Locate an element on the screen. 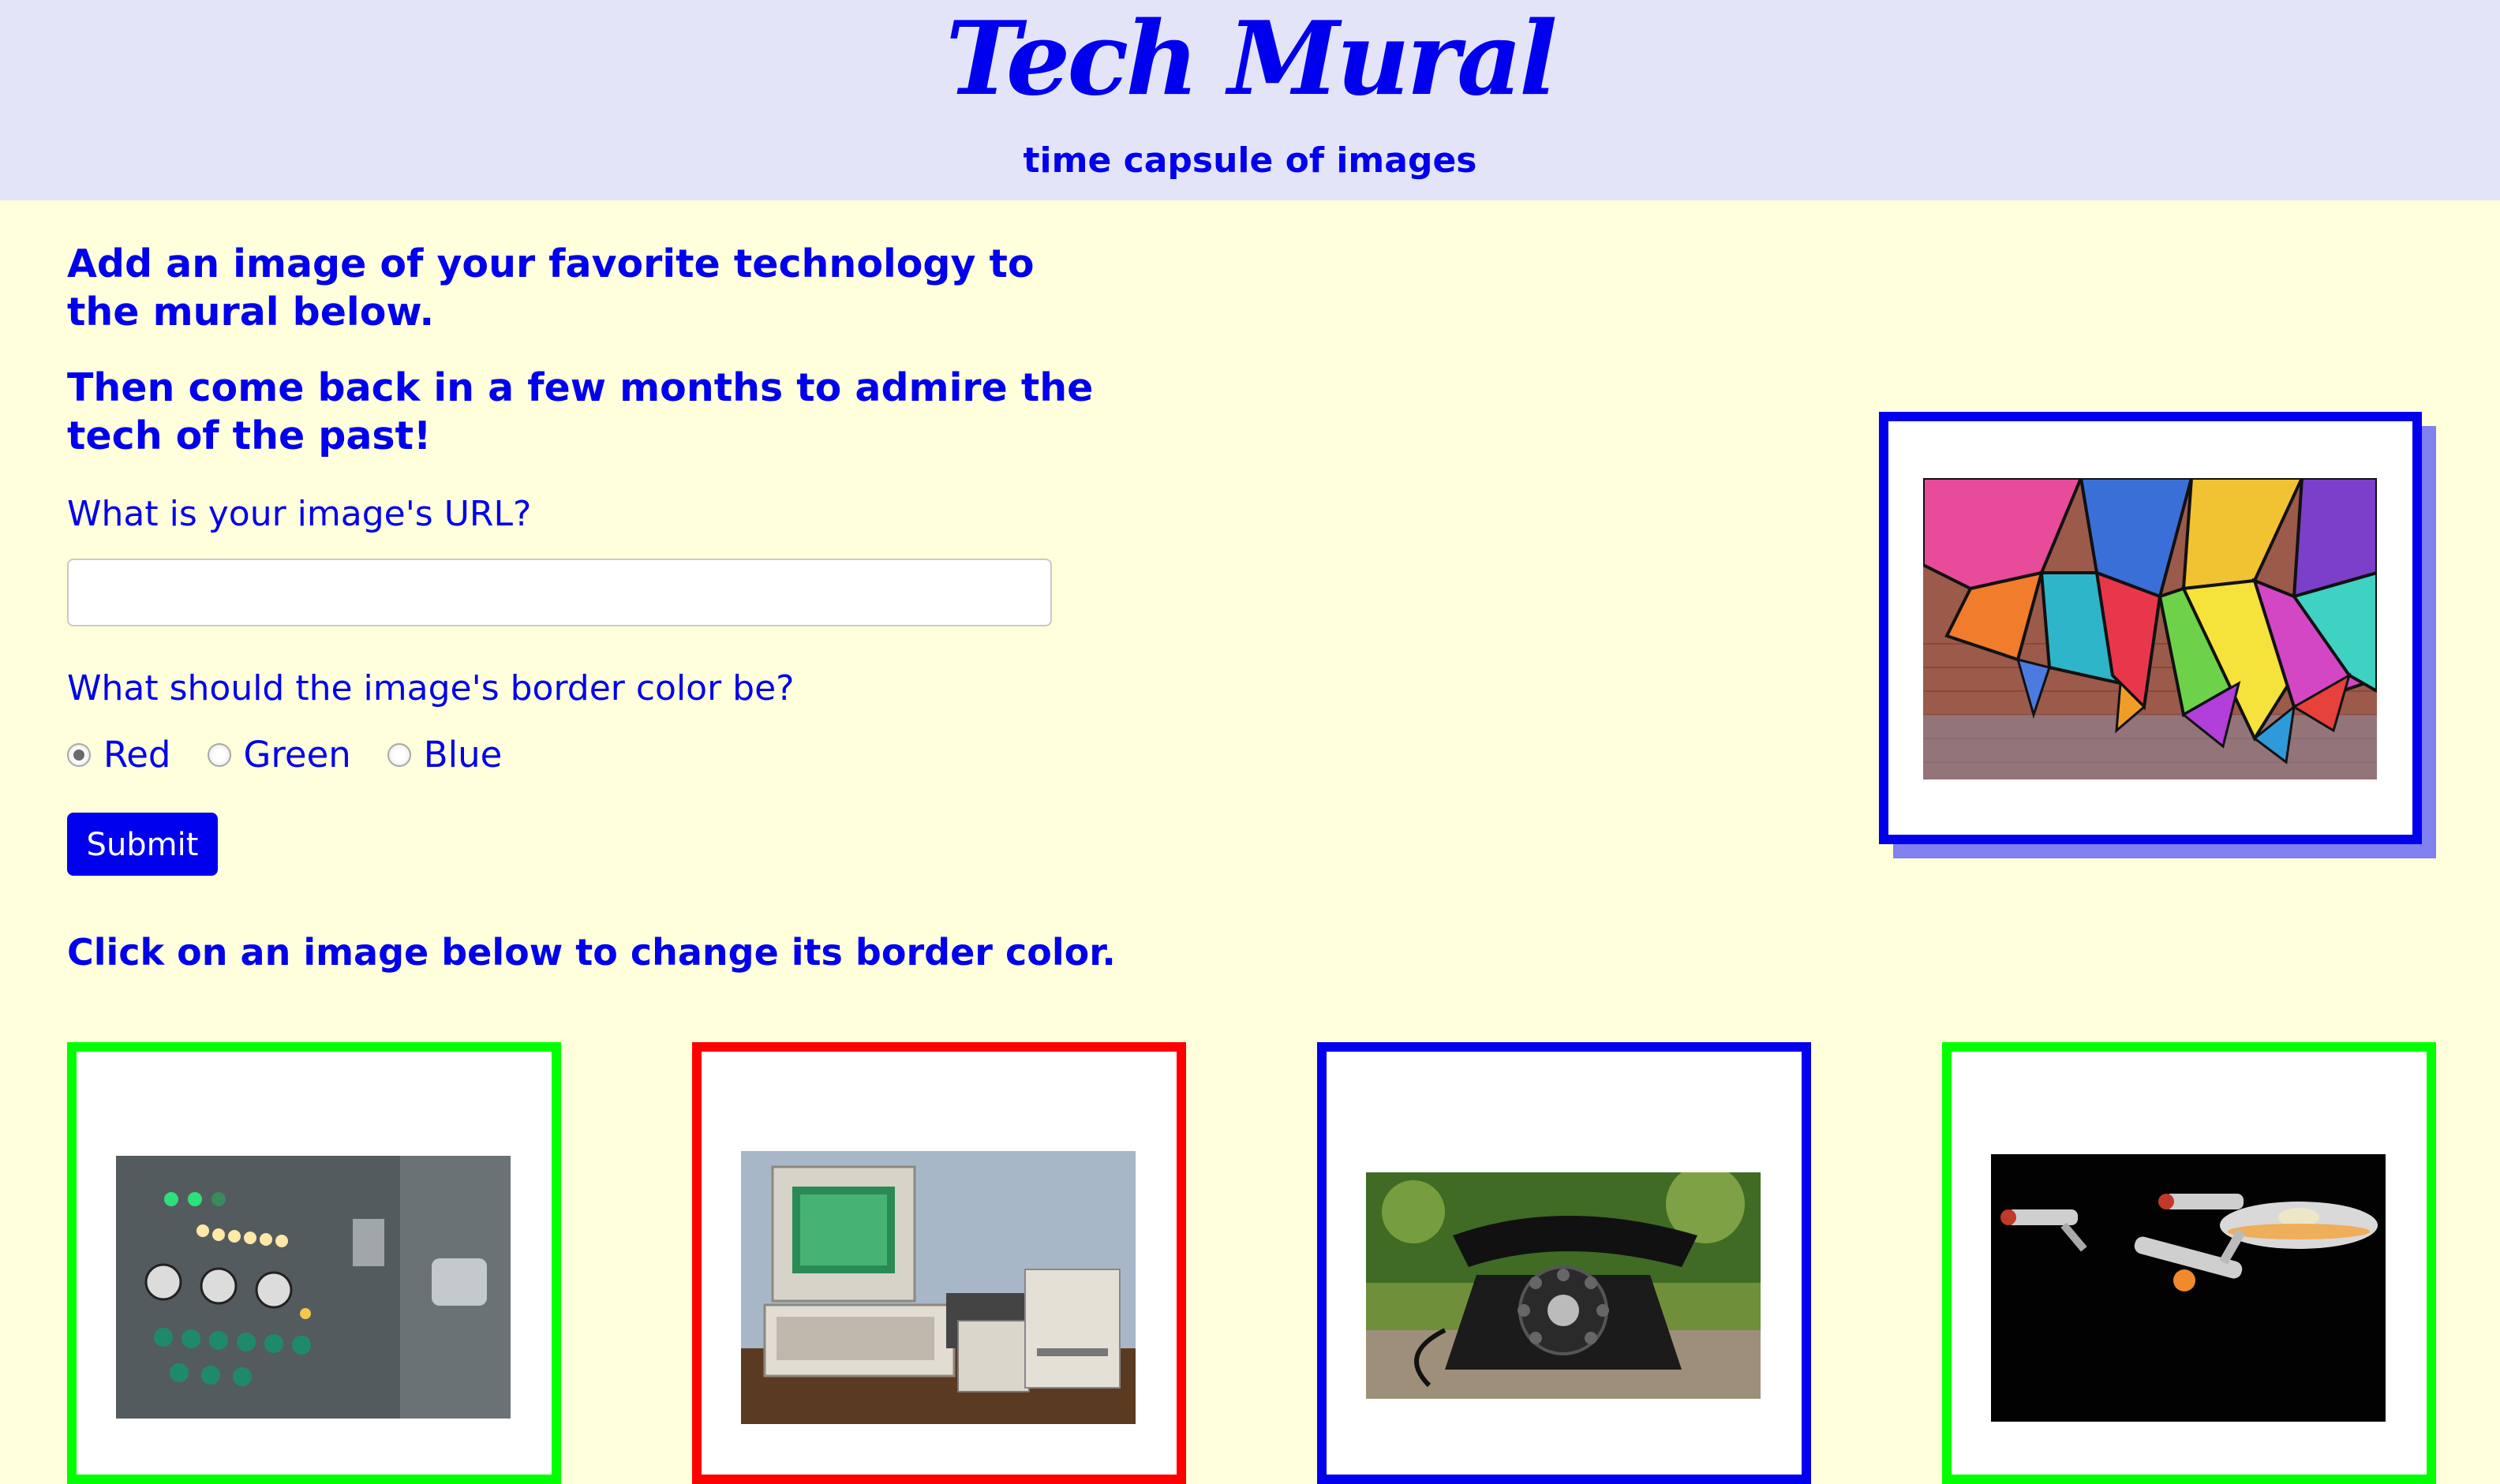 The image size is (2500, 1484). radio-option-blue: Blue is located at coordinates (445, 755).